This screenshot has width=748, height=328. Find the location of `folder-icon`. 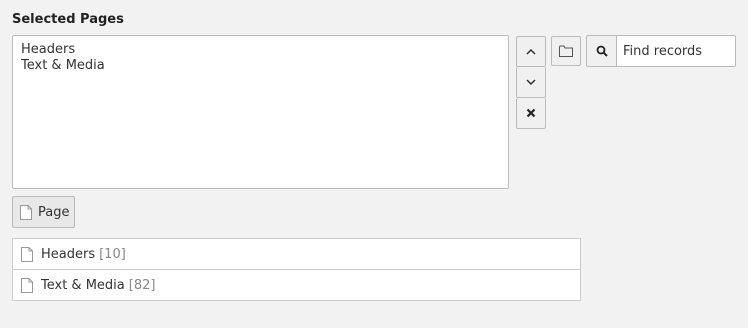

folder-icon is located at coordinates (566, 51).